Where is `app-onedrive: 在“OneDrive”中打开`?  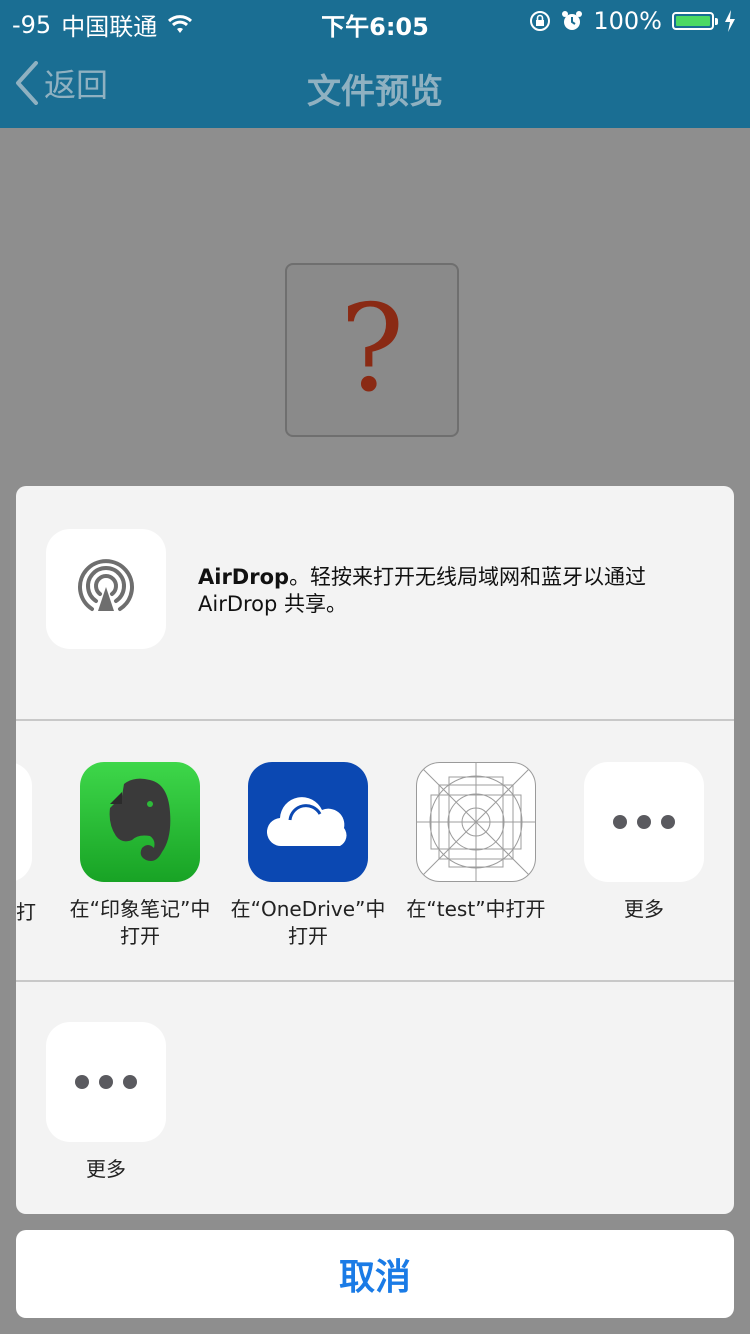 app-onedrive: 在“OneDrive”中打开 is located at coordinates (308, 856).